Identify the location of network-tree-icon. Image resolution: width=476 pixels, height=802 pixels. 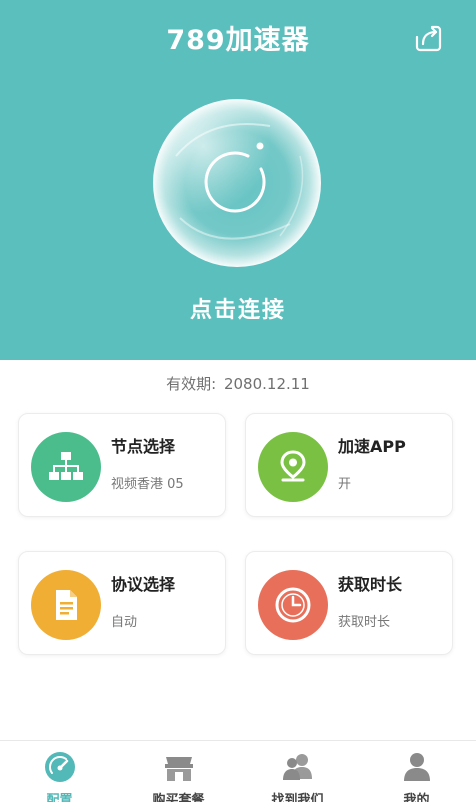
(66, 467).